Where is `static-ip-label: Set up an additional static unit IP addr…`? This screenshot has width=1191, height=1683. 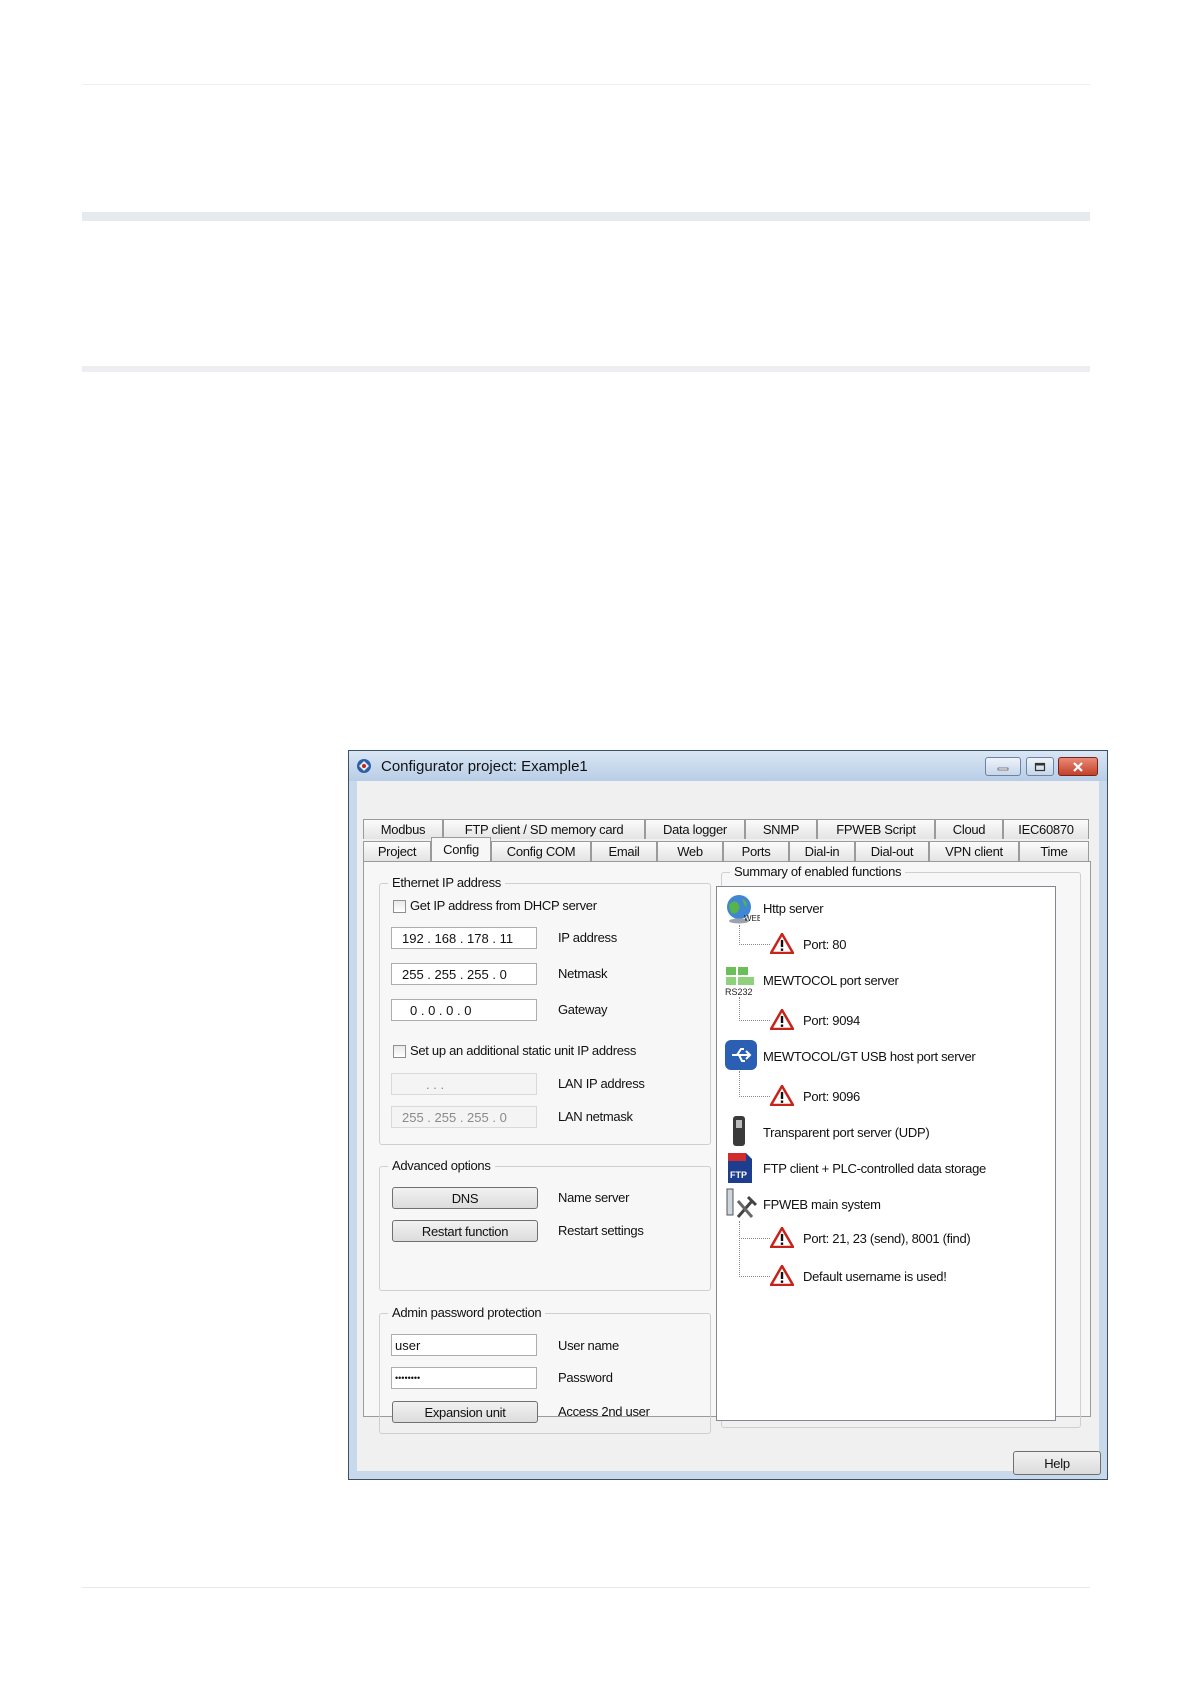
static-ip-label: Set up an additional static unit IP addr… is located at coordinates (523, 1050).